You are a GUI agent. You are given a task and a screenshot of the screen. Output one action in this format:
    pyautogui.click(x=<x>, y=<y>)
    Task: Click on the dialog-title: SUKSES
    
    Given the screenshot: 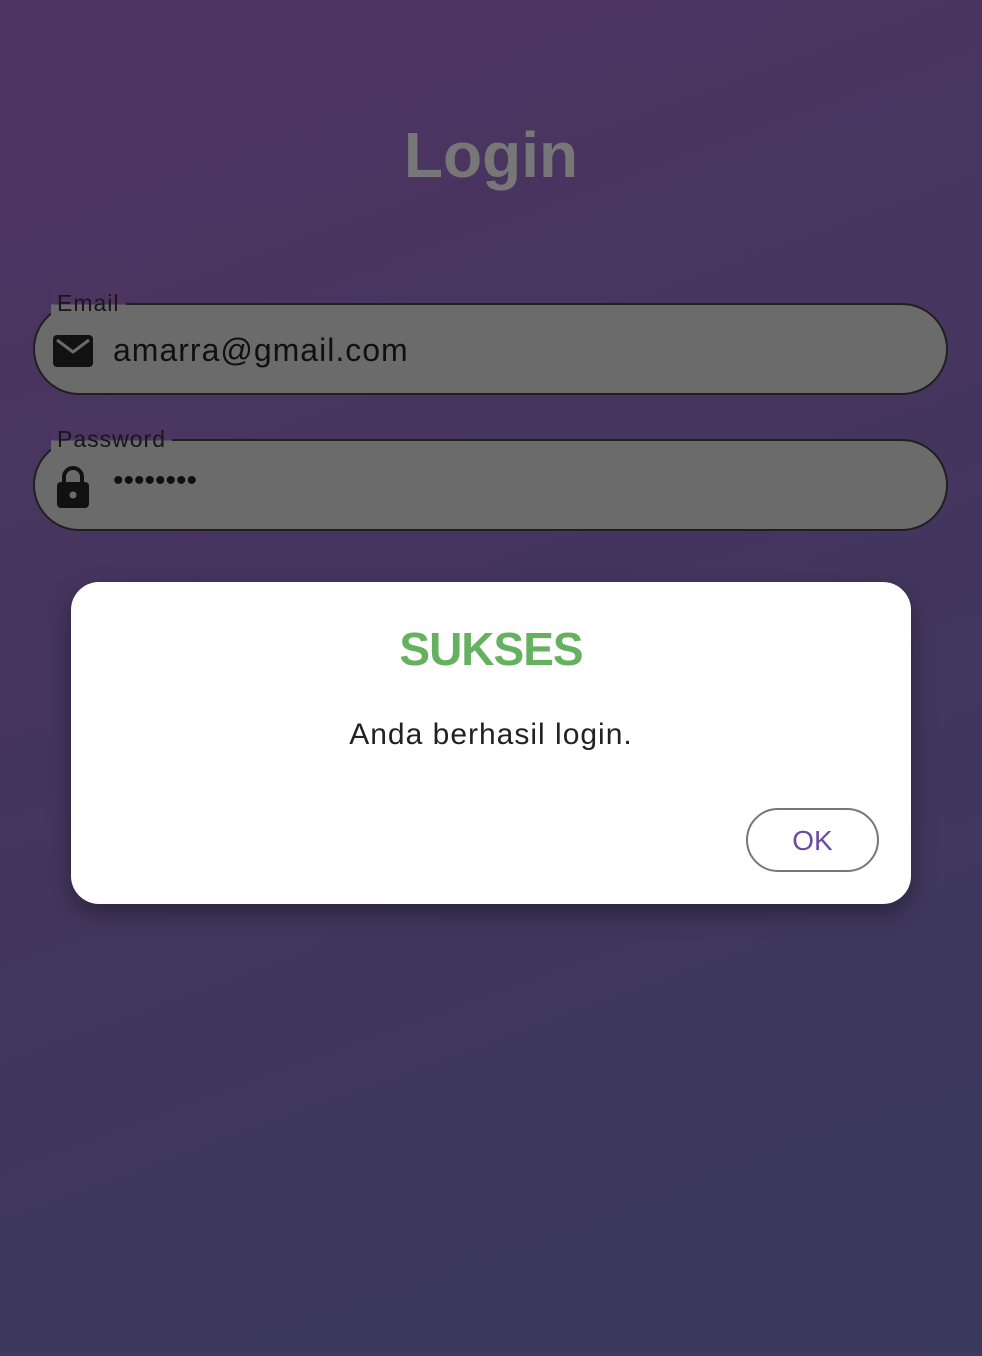 What is the action you would take?
    pyautogui.click(x=491, y=649)
    